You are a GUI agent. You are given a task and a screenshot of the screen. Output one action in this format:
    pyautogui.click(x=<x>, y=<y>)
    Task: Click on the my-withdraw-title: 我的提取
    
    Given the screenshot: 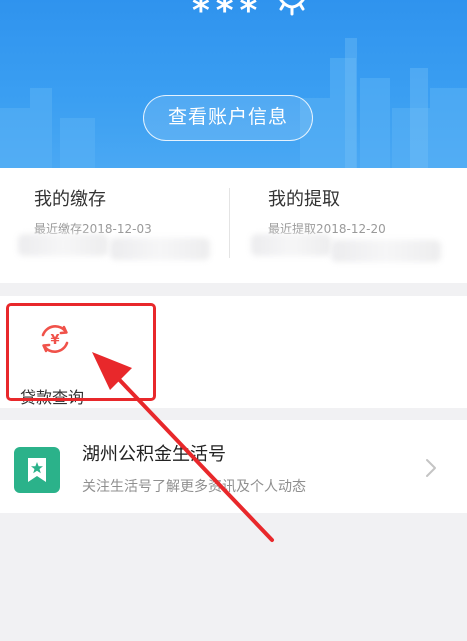 What is the action you would take?
    pyautogui.click(x=304, y=199)
    